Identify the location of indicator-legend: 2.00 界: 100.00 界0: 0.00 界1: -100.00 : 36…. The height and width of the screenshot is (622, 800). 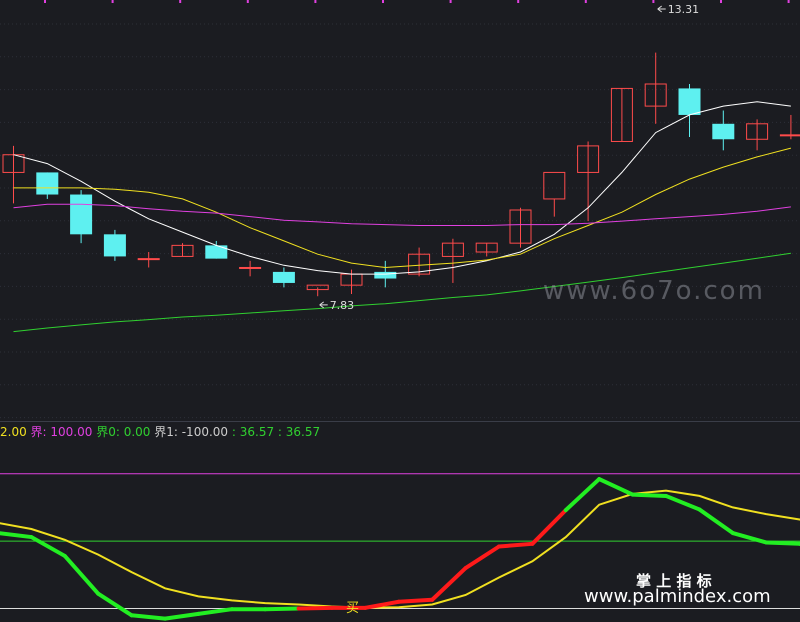
(160, 431).